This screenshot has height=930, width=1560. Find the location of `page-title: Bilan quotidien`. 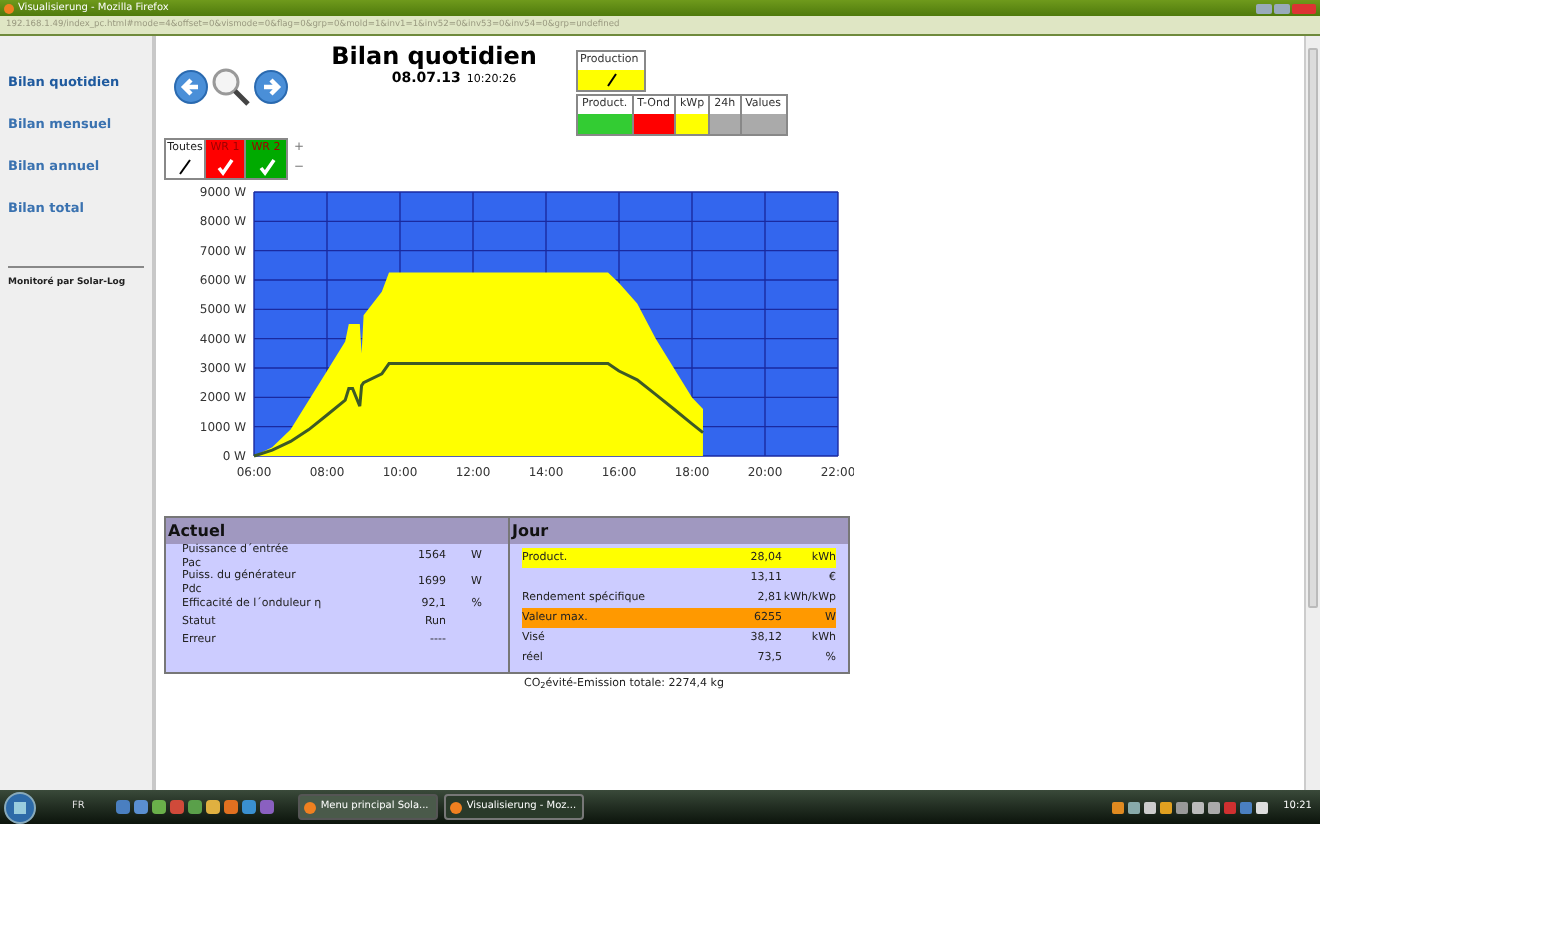

page-title: Bilan quotidien is located at coordinates (434, 56).